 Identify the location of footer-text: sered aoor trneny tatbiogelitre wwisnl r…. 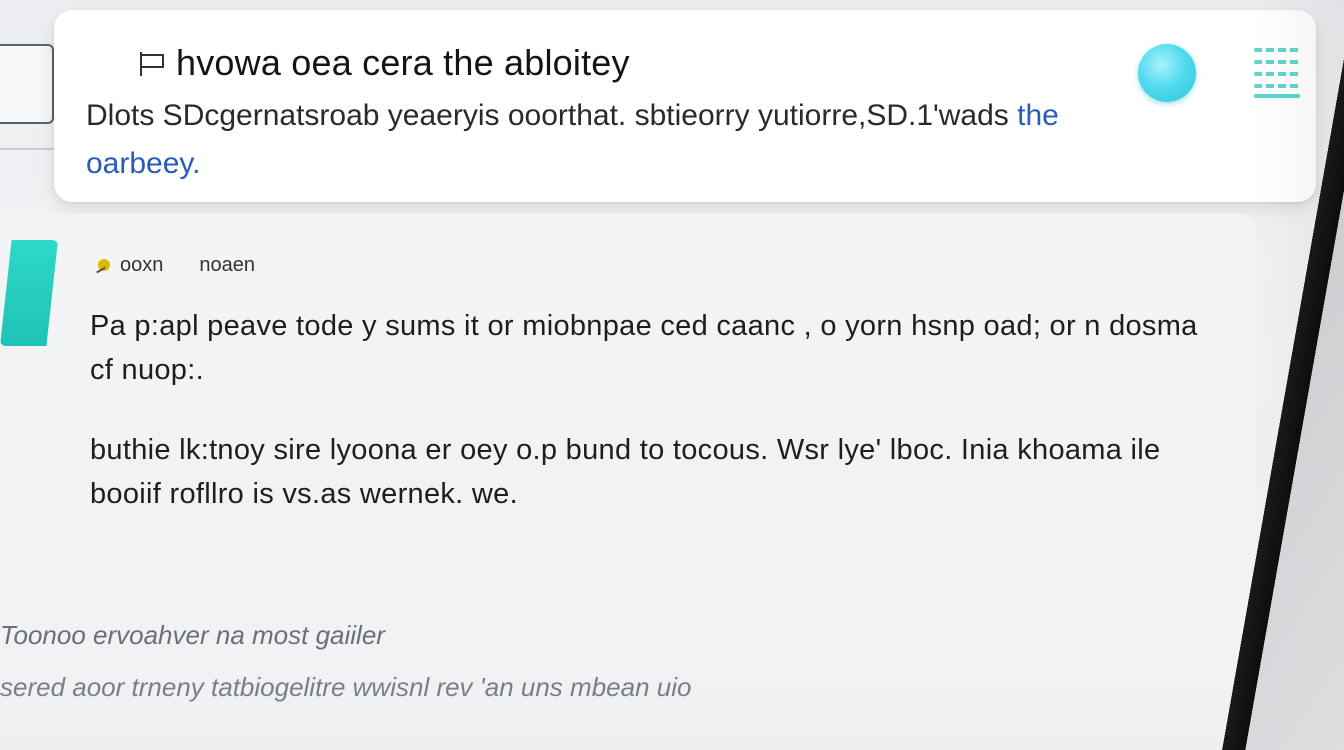
(346, 687).